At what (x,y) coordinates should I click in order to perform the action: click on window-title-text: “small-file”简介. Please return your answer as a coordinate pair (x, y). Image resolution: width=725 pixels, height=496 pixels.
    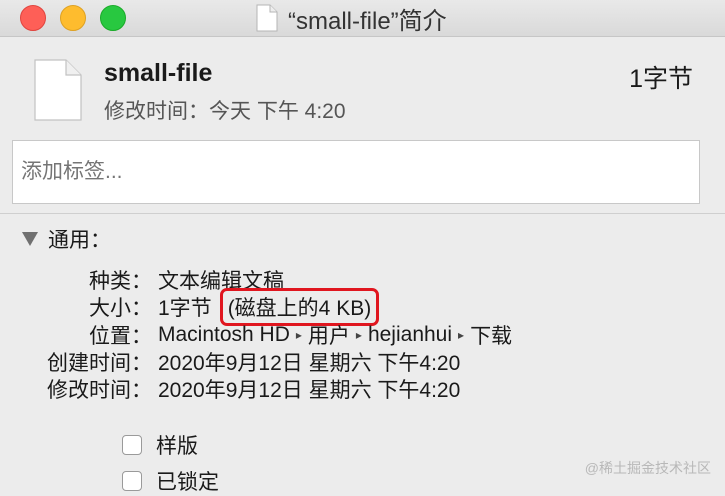
    Looking at the image, I should click on (367, 21).